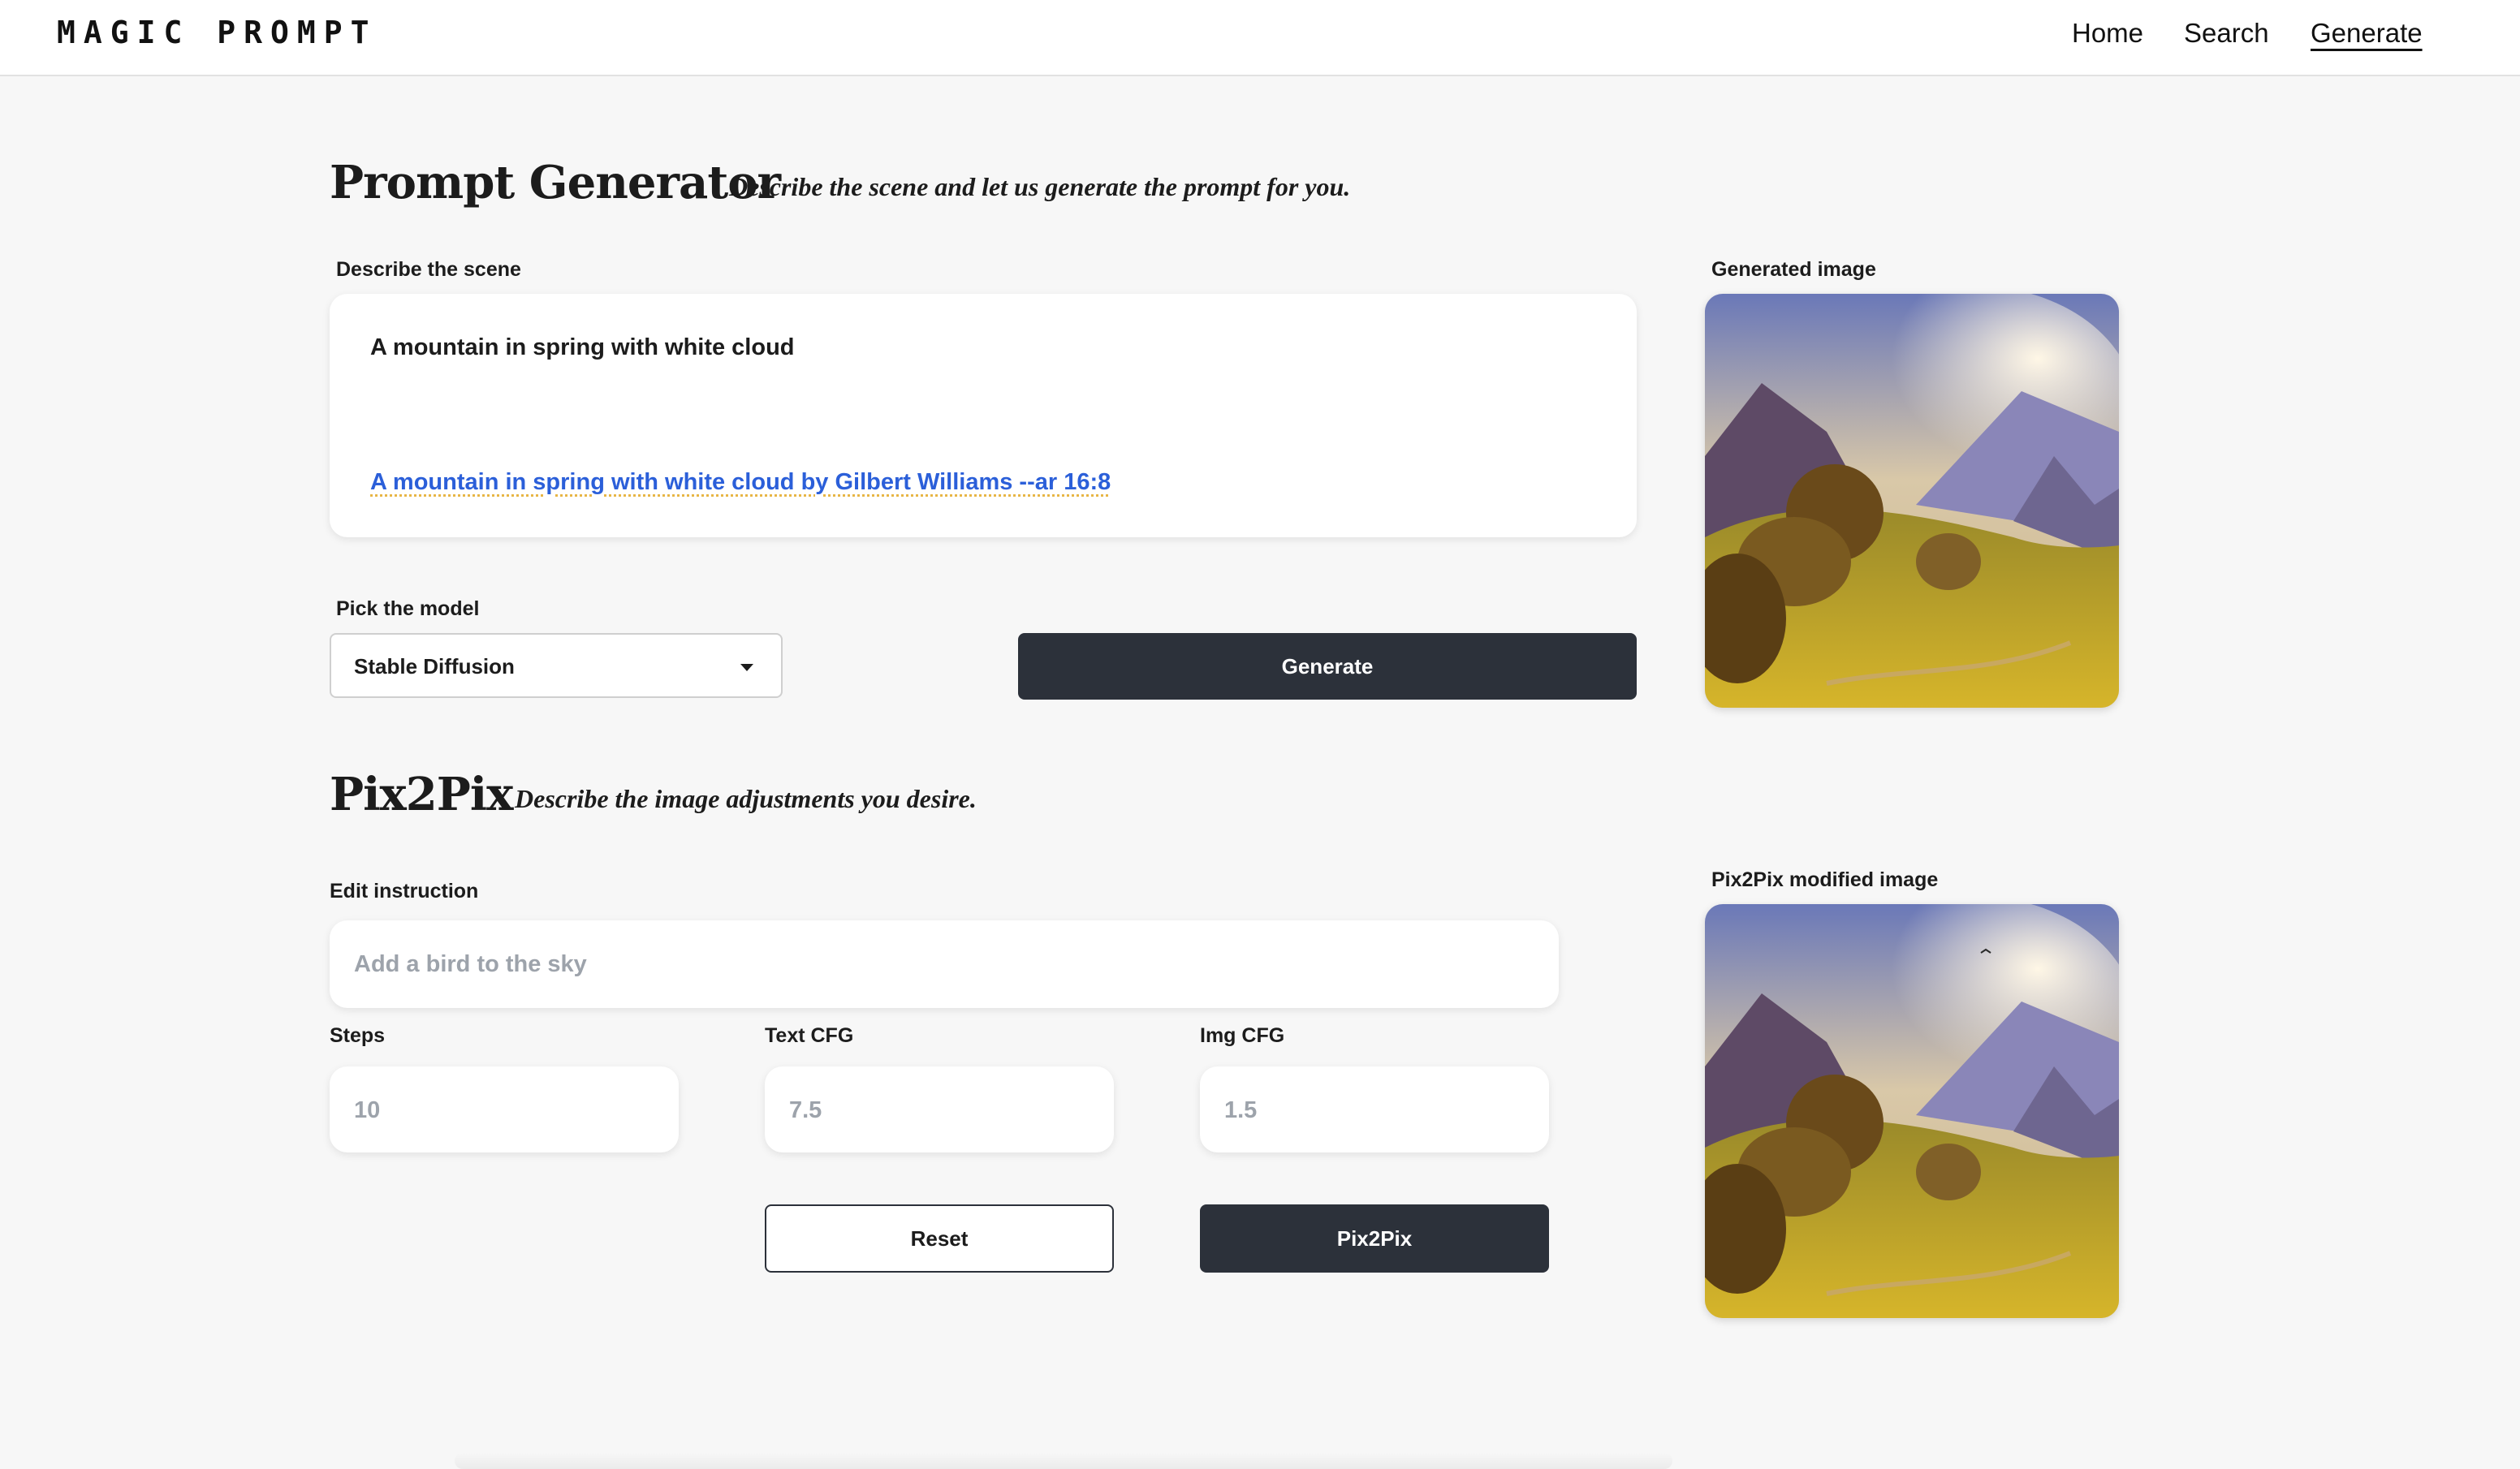 The image size is (2520, 1469). Describe the element at coordinates (422, 794) in the screenshot. I see `pix2pix-title: Pix2Pix` at that location.